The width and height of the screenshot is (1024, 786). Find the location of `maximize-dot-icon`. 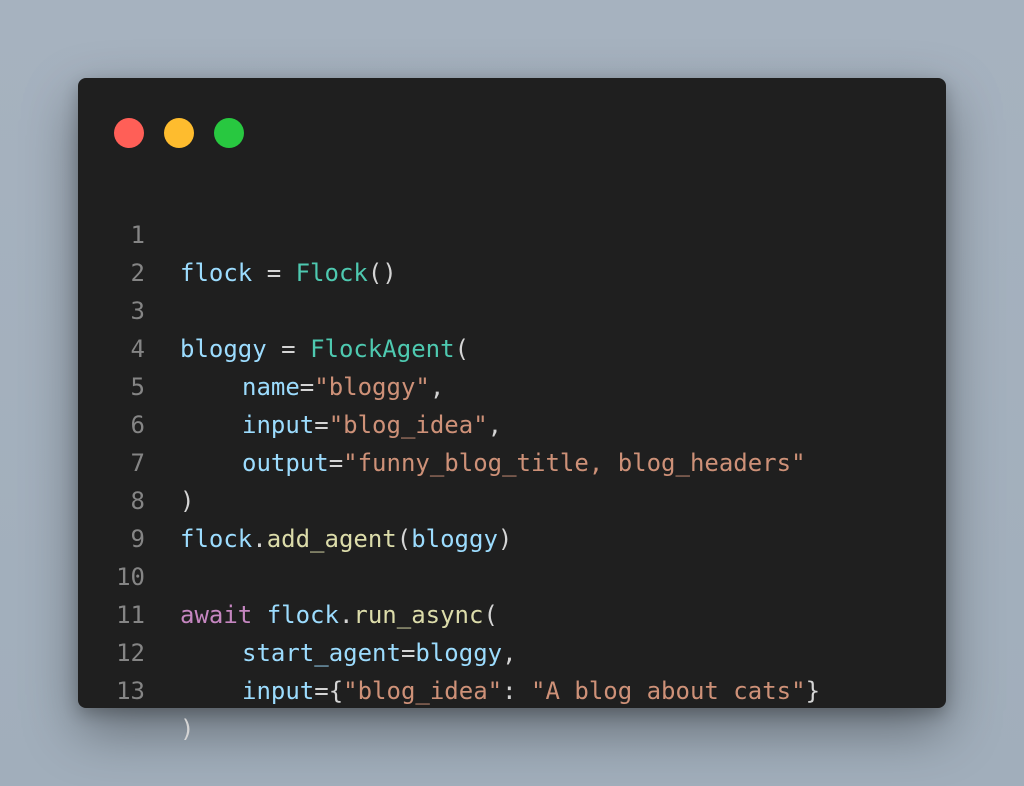

maximize-dot-icon is located at coordinates (229, 133).